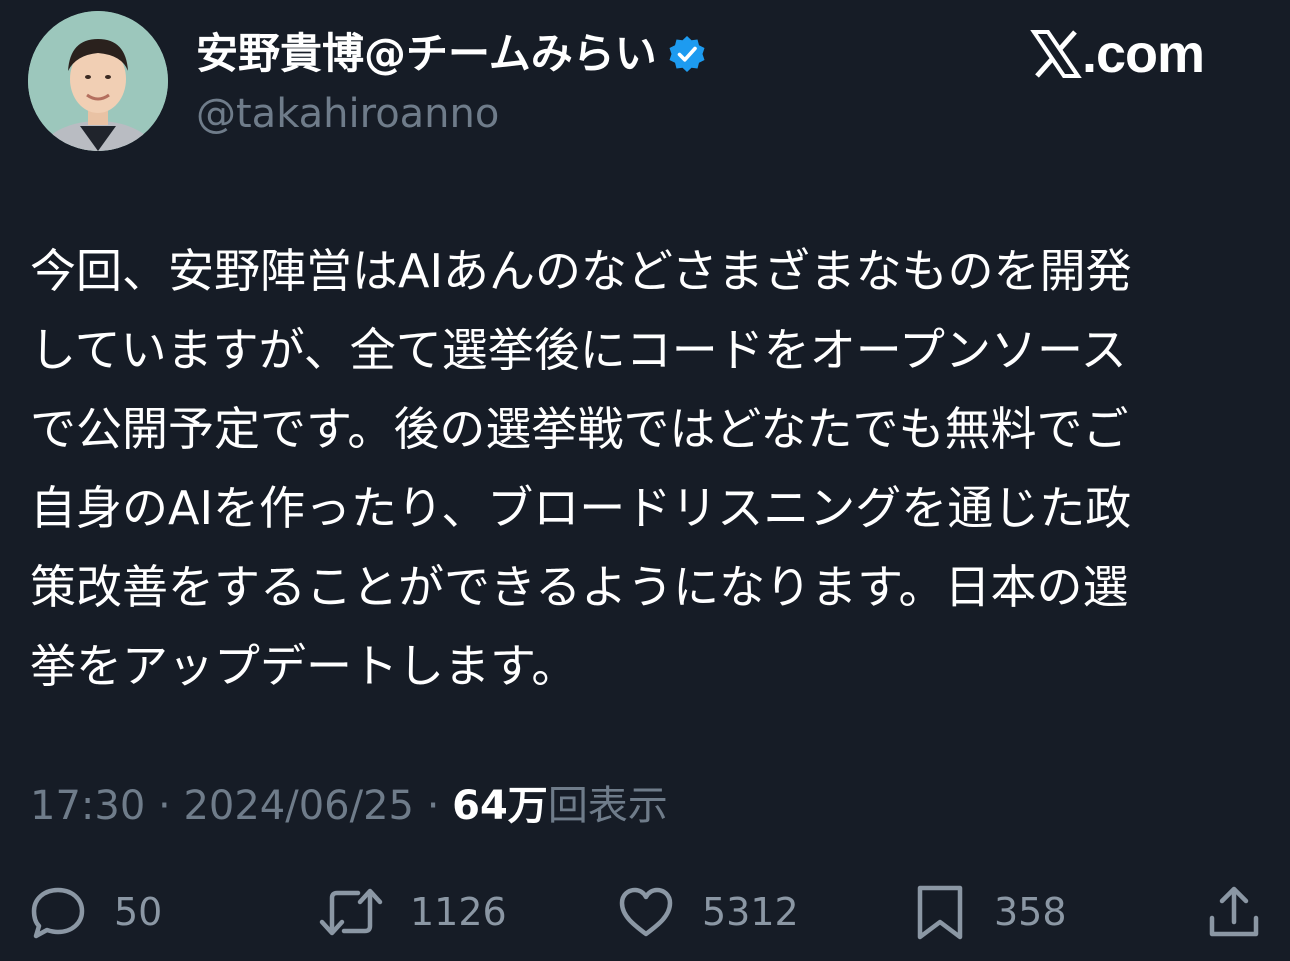 This screenshot has height=961, width=1290. I want to click on tweet-meta: 17:30 · 2024/06/25 · 64万回表示, so click(349, 806).